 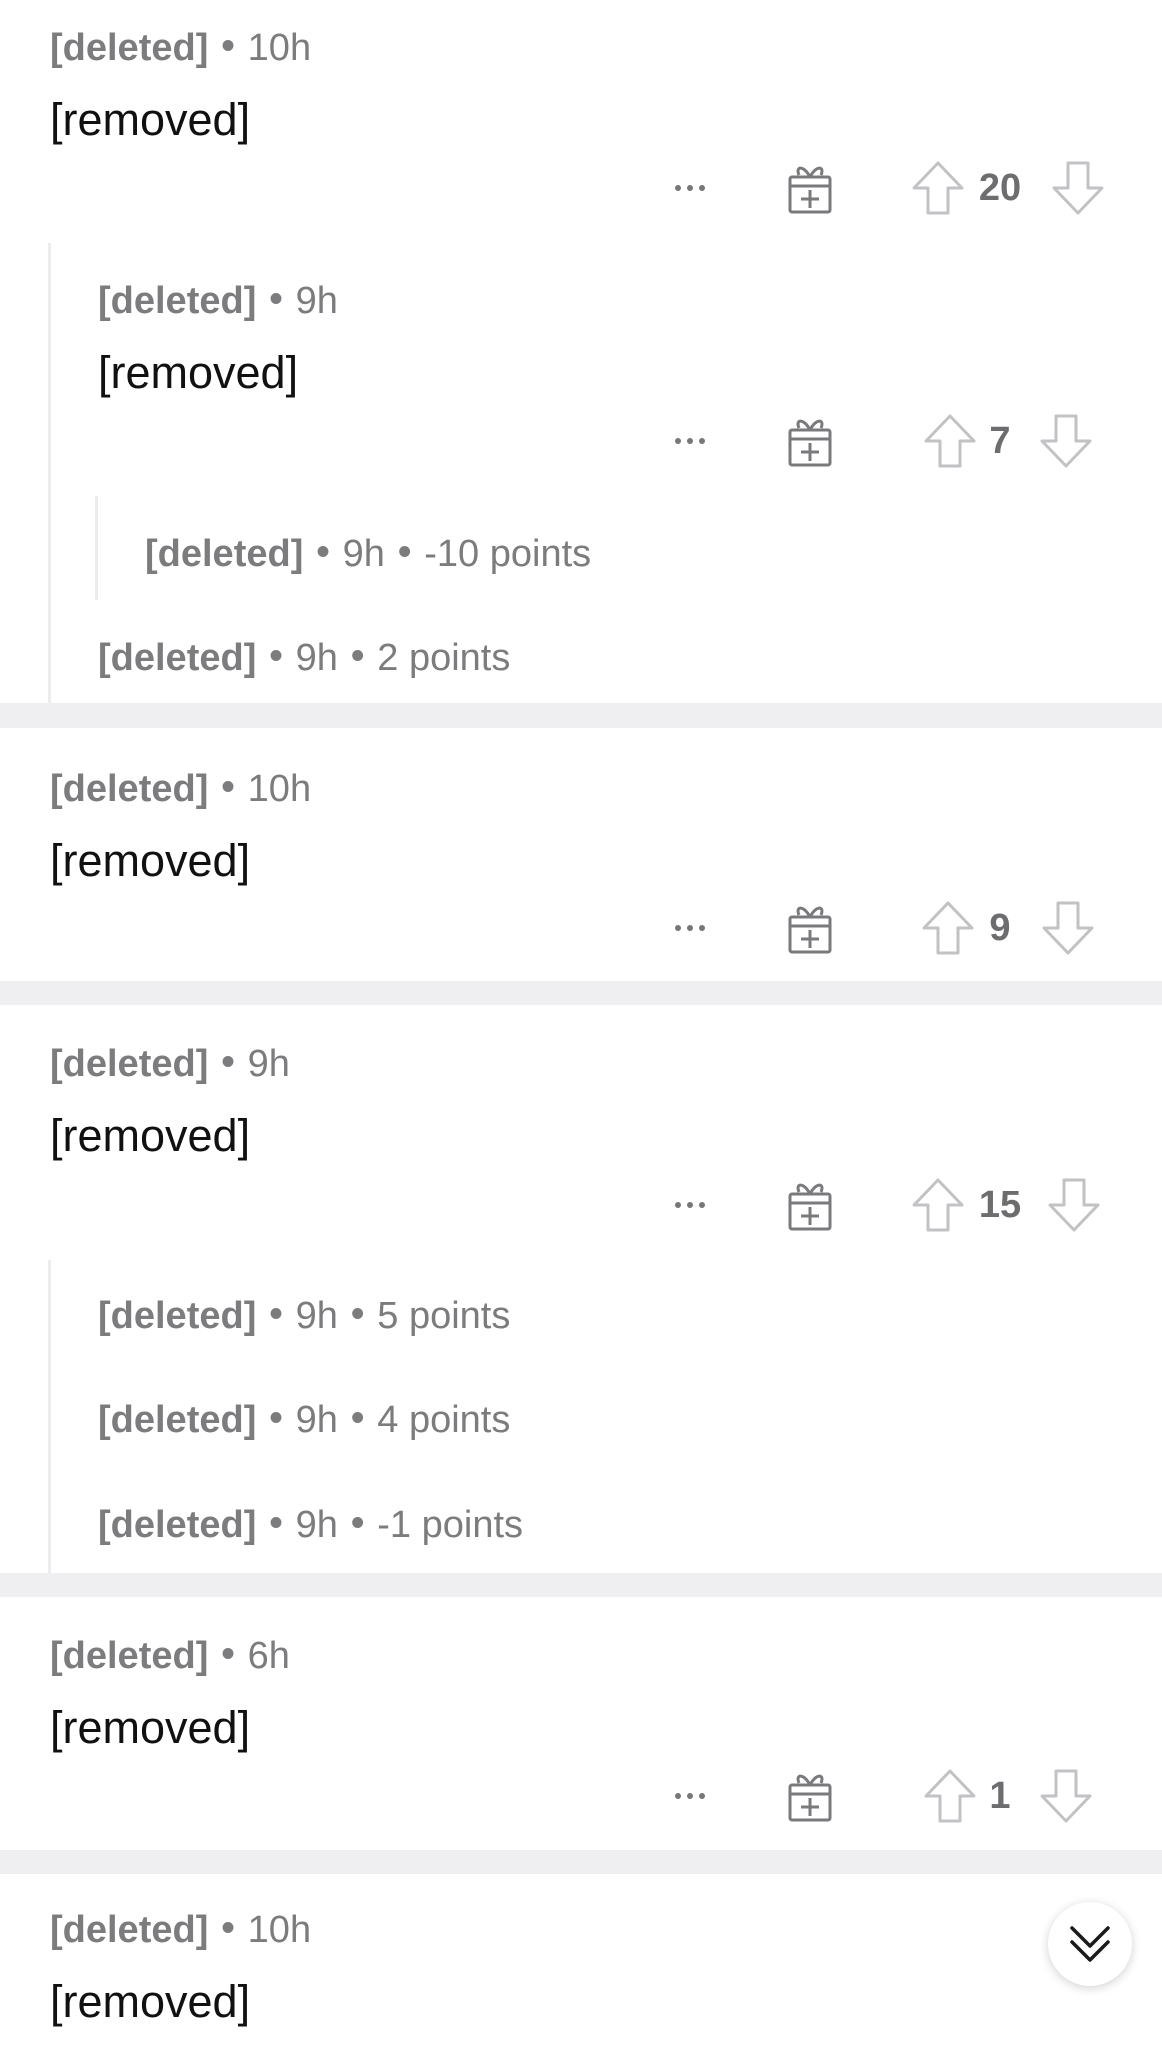 I want to click on vote-score: 7, so click(x=1000, y=441).